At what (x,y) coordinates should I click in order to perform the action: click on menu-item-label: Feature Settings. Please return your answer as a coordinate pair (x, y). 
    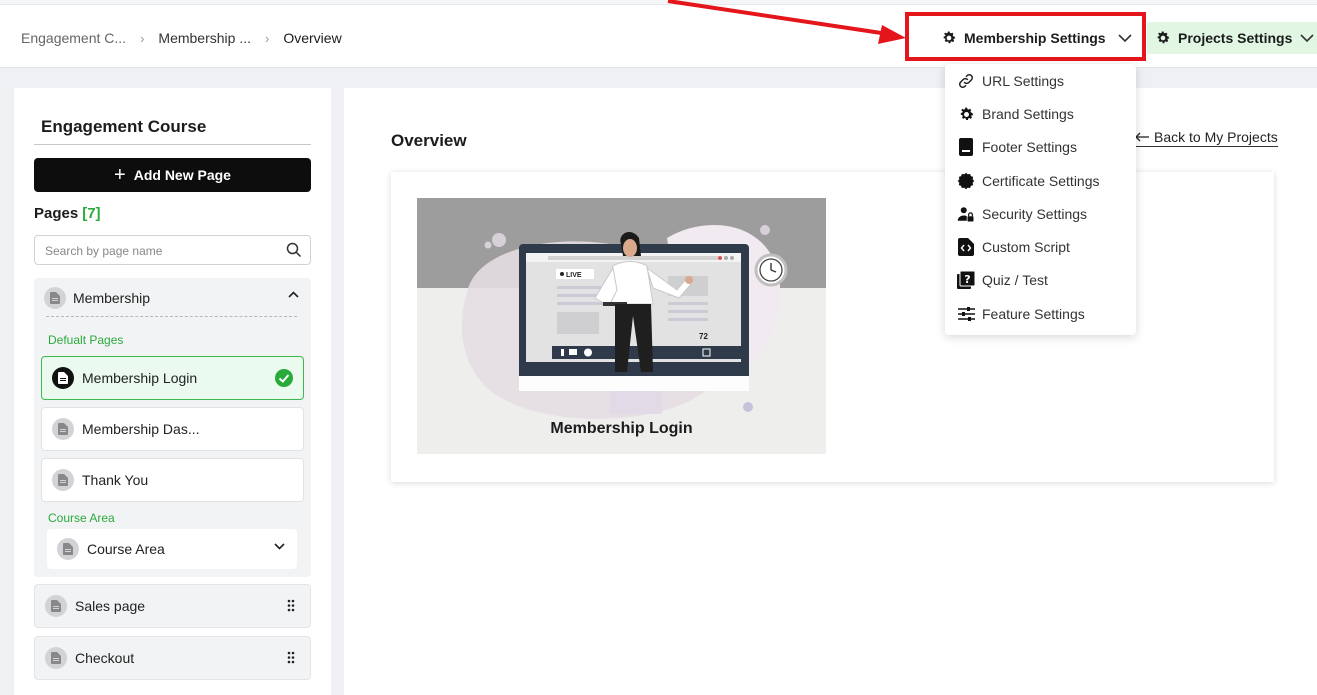
    Looking at the image, I should click on (1033, 314).